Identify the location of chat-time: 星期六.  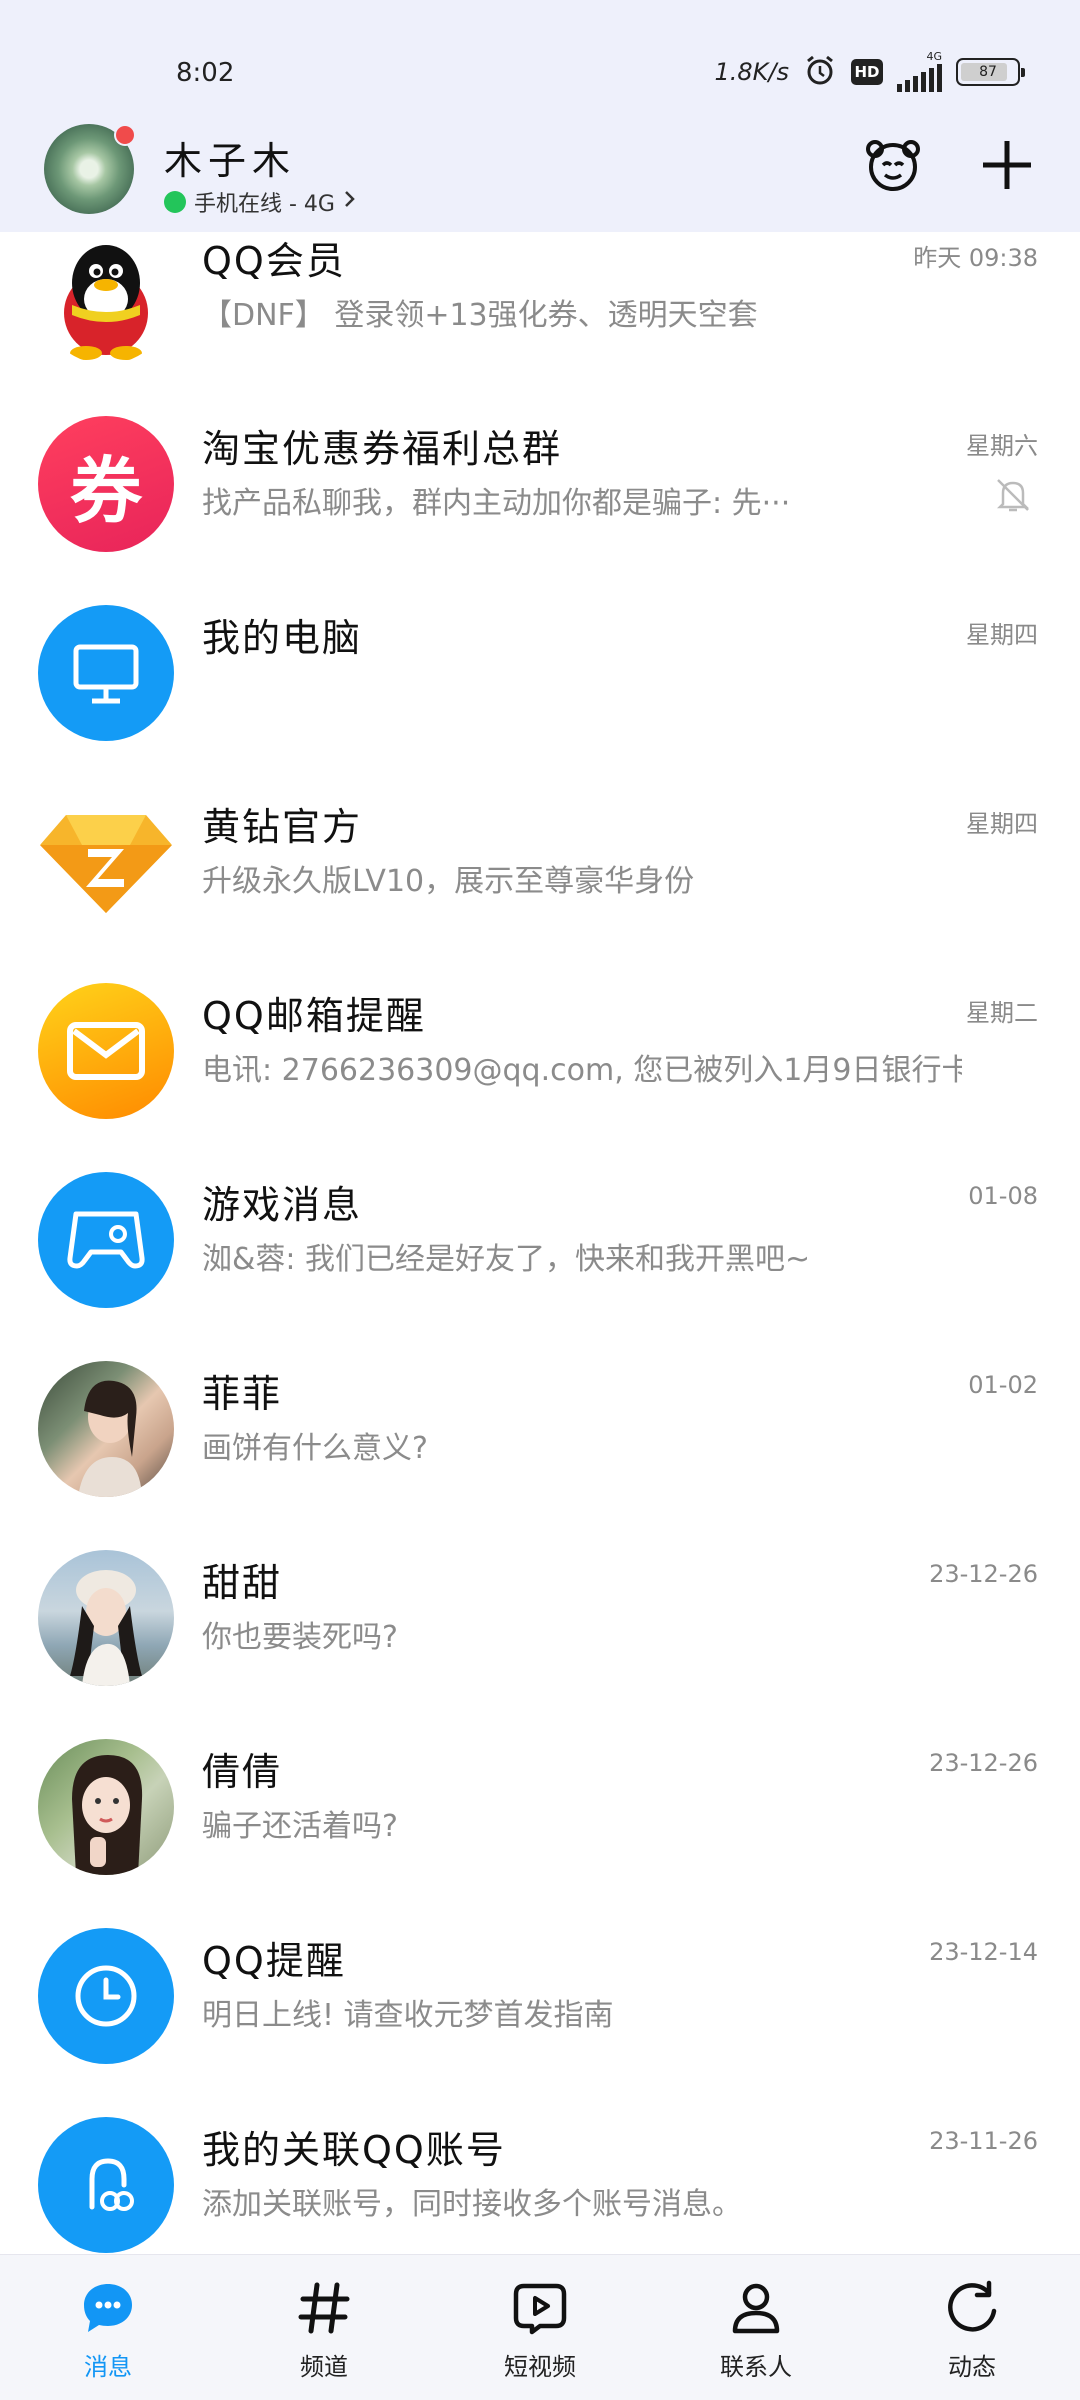
(1002, 446).